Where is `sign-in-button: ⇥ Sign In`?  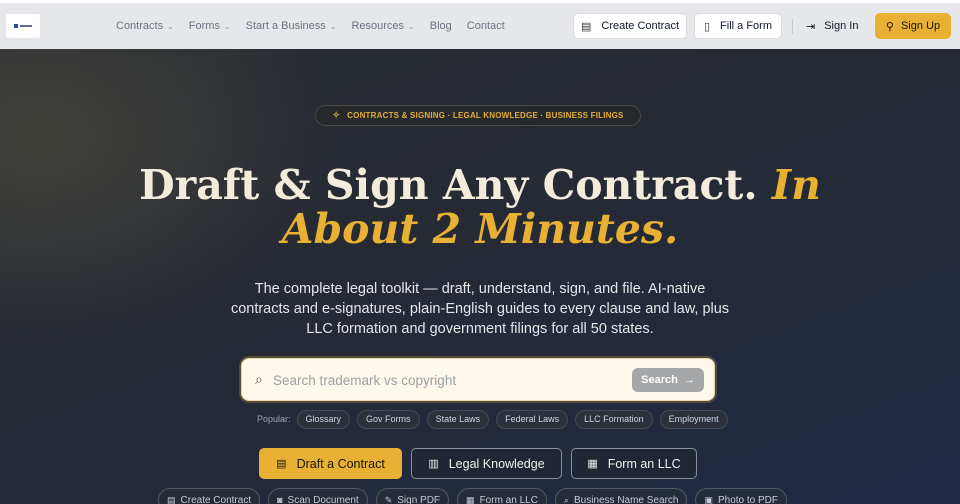
sign-in-button: ⇥ Sign In is located at coordinates (832, 26).